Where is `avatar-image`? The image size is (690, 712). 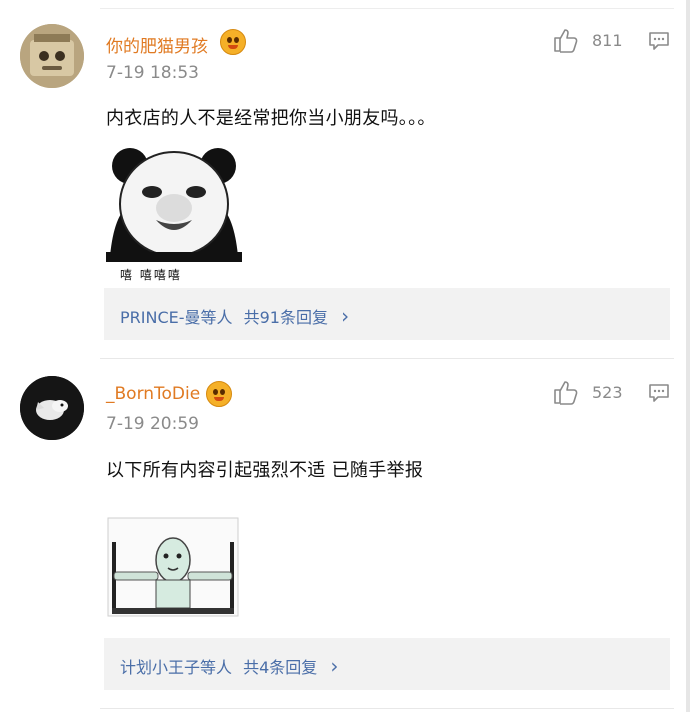 avatar-image is located at coordinates (52, 408).